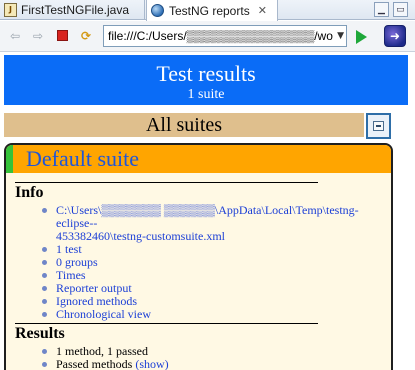 The height and width of the screenshot is (370, 415). What do you see at coordinates (340, 36) in the screenshot?
I see `url-dropdown-icon: ▼` at bounding box center [340, 36].